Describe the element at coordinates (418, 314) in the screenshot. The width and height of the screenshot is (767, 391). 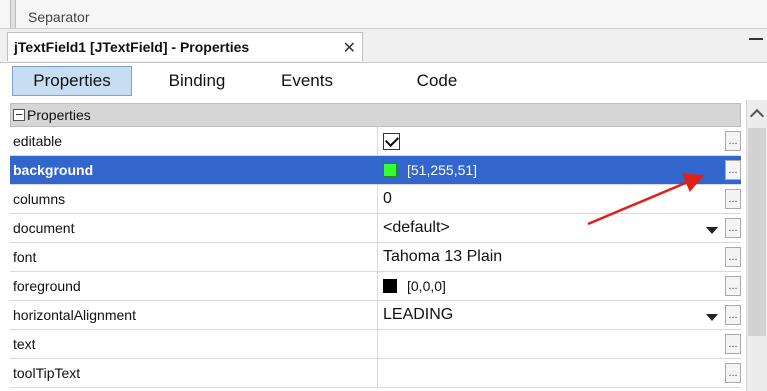
I see `value-text: LEADING` at that location.